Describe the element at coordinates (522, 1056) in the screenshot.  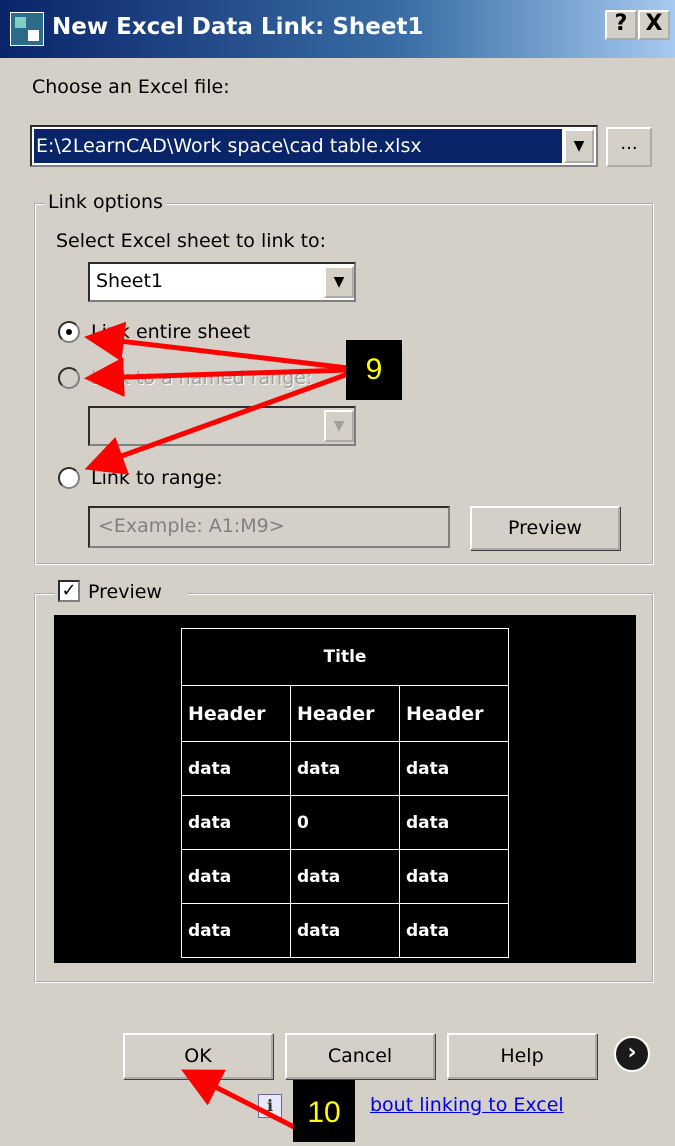
I see `help-button: Help` at that location.